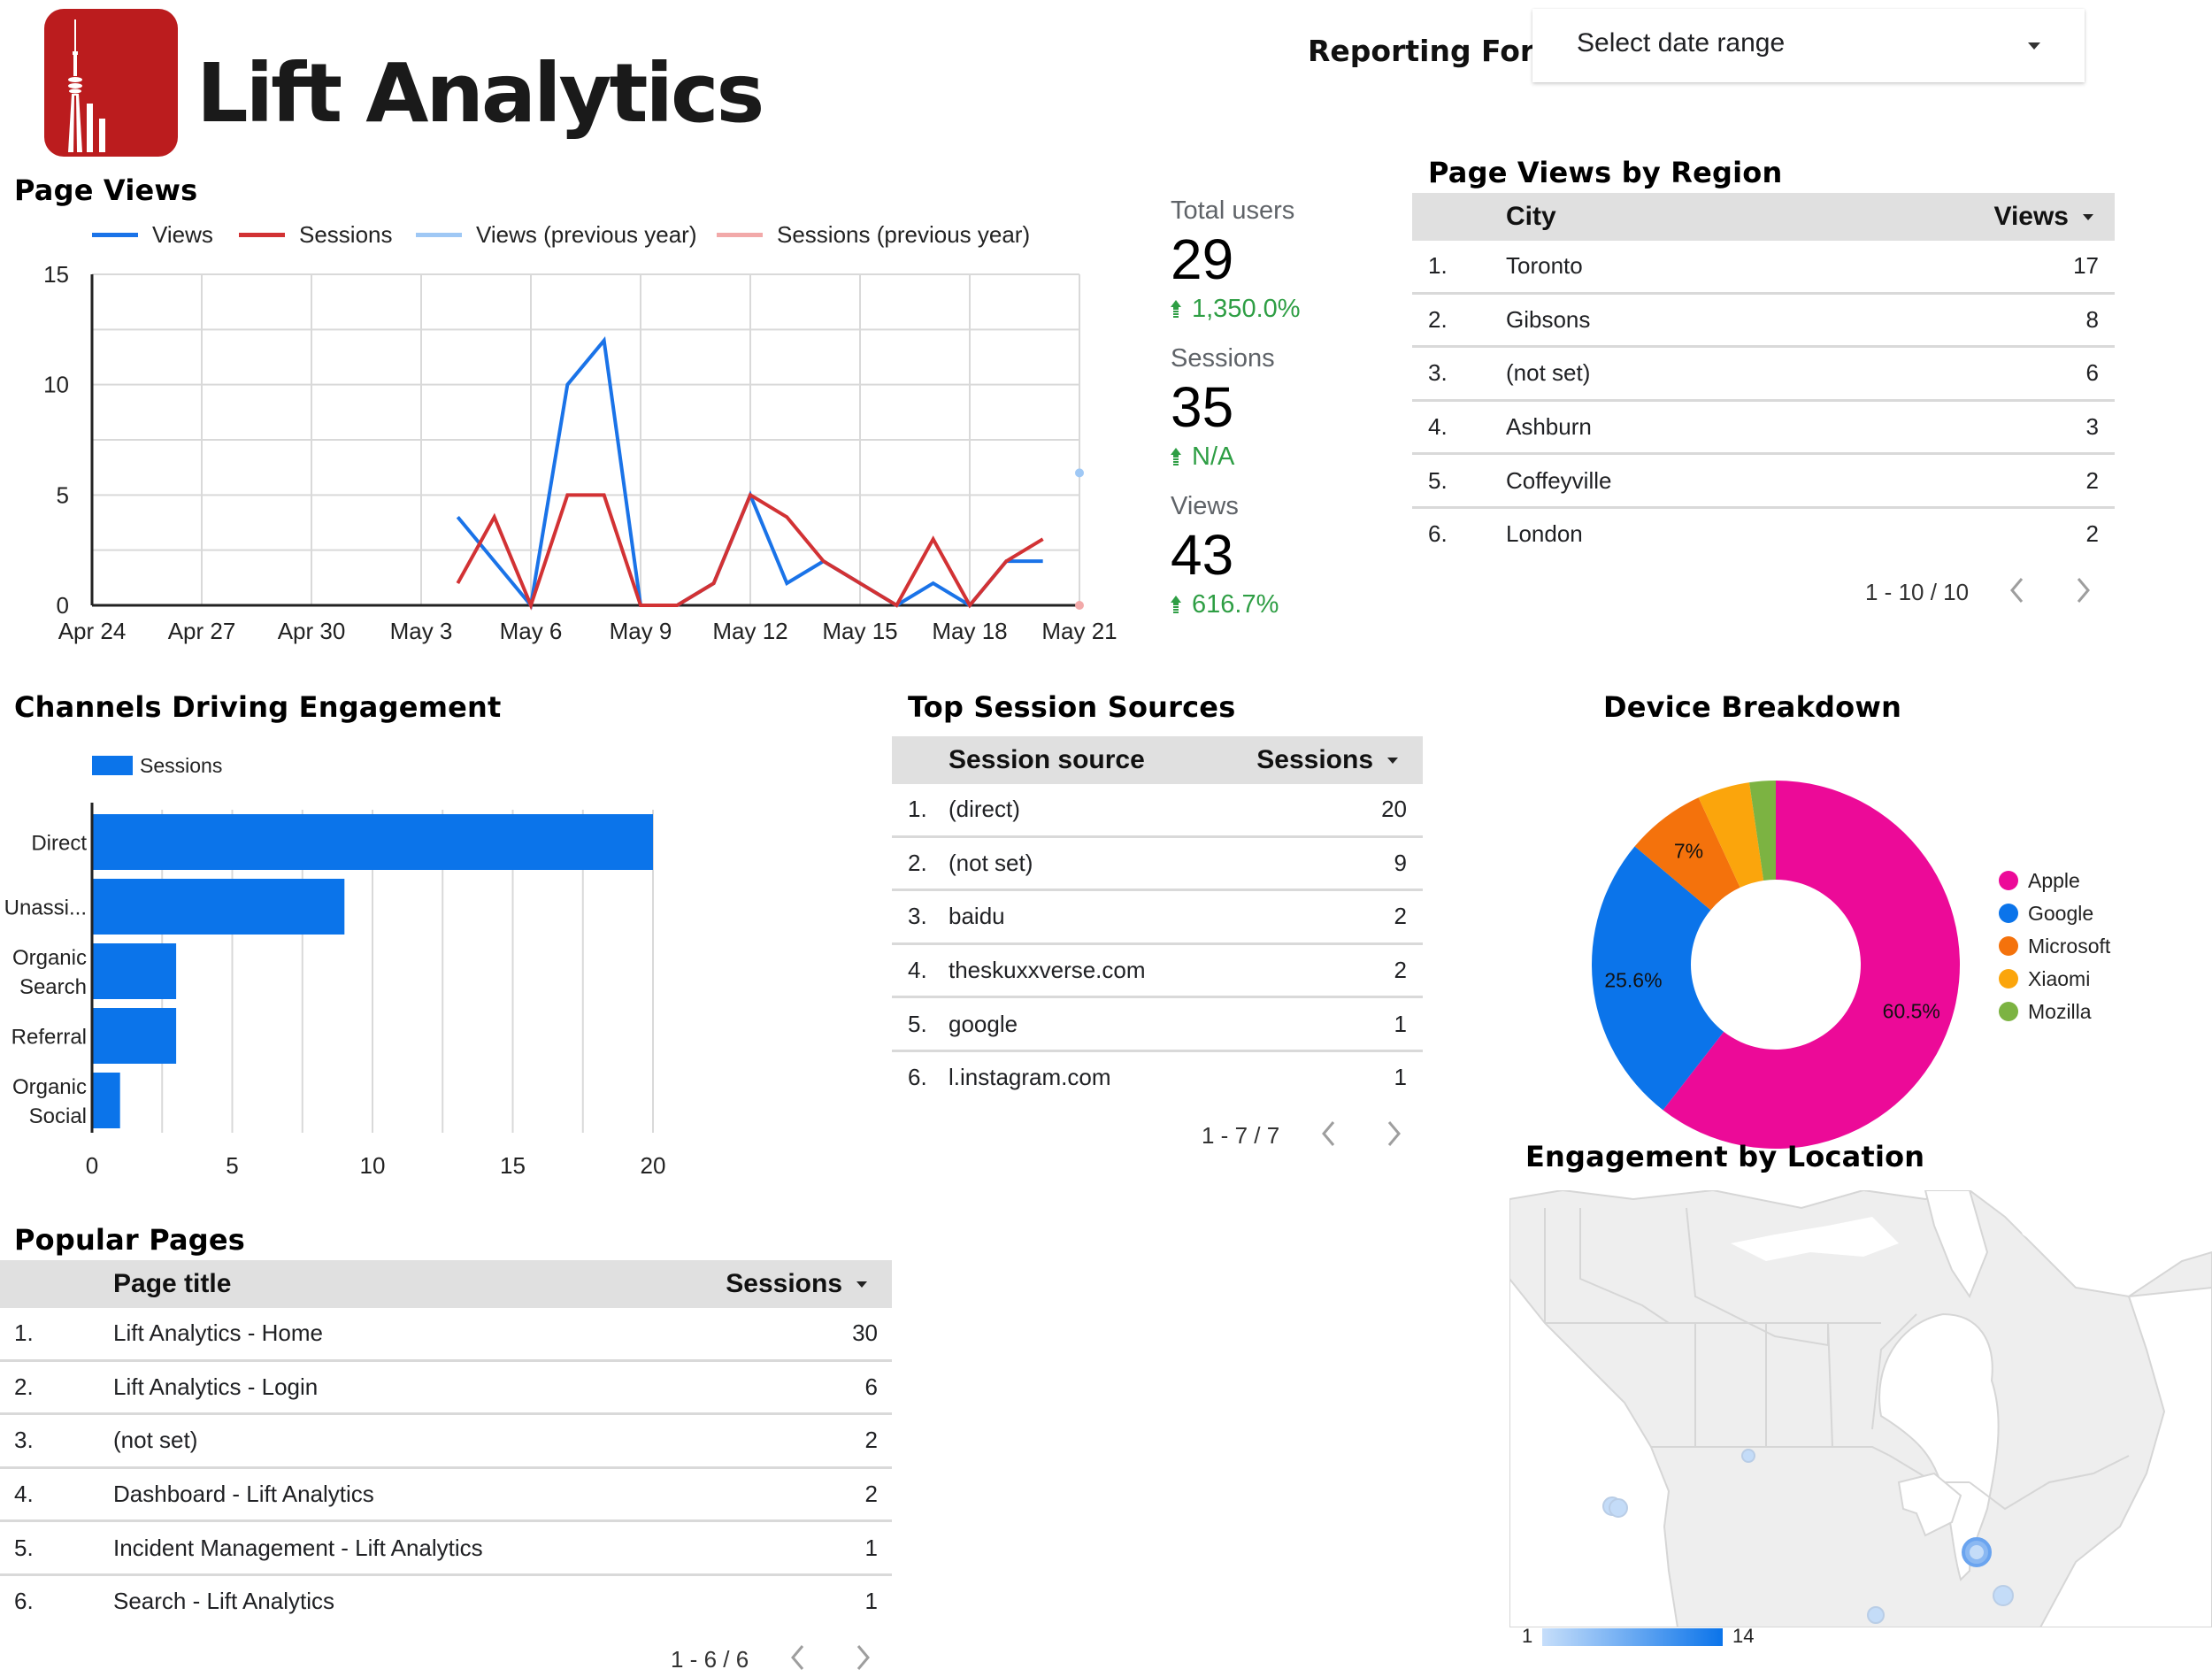 Image resolution: width=2212 pixels, height=1677 pixels. What do you see at coordinates (1764, 375) in the screenshot?
I see `table-row: 3. (not set) 6` at bounding box center [1764, 375].